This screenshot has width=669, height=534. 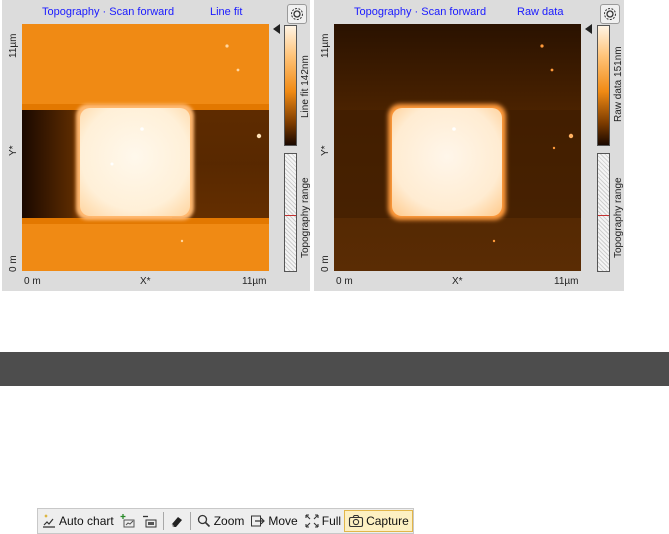 I want to click on zoom-button: Zoom, so click(x=220, y=521).